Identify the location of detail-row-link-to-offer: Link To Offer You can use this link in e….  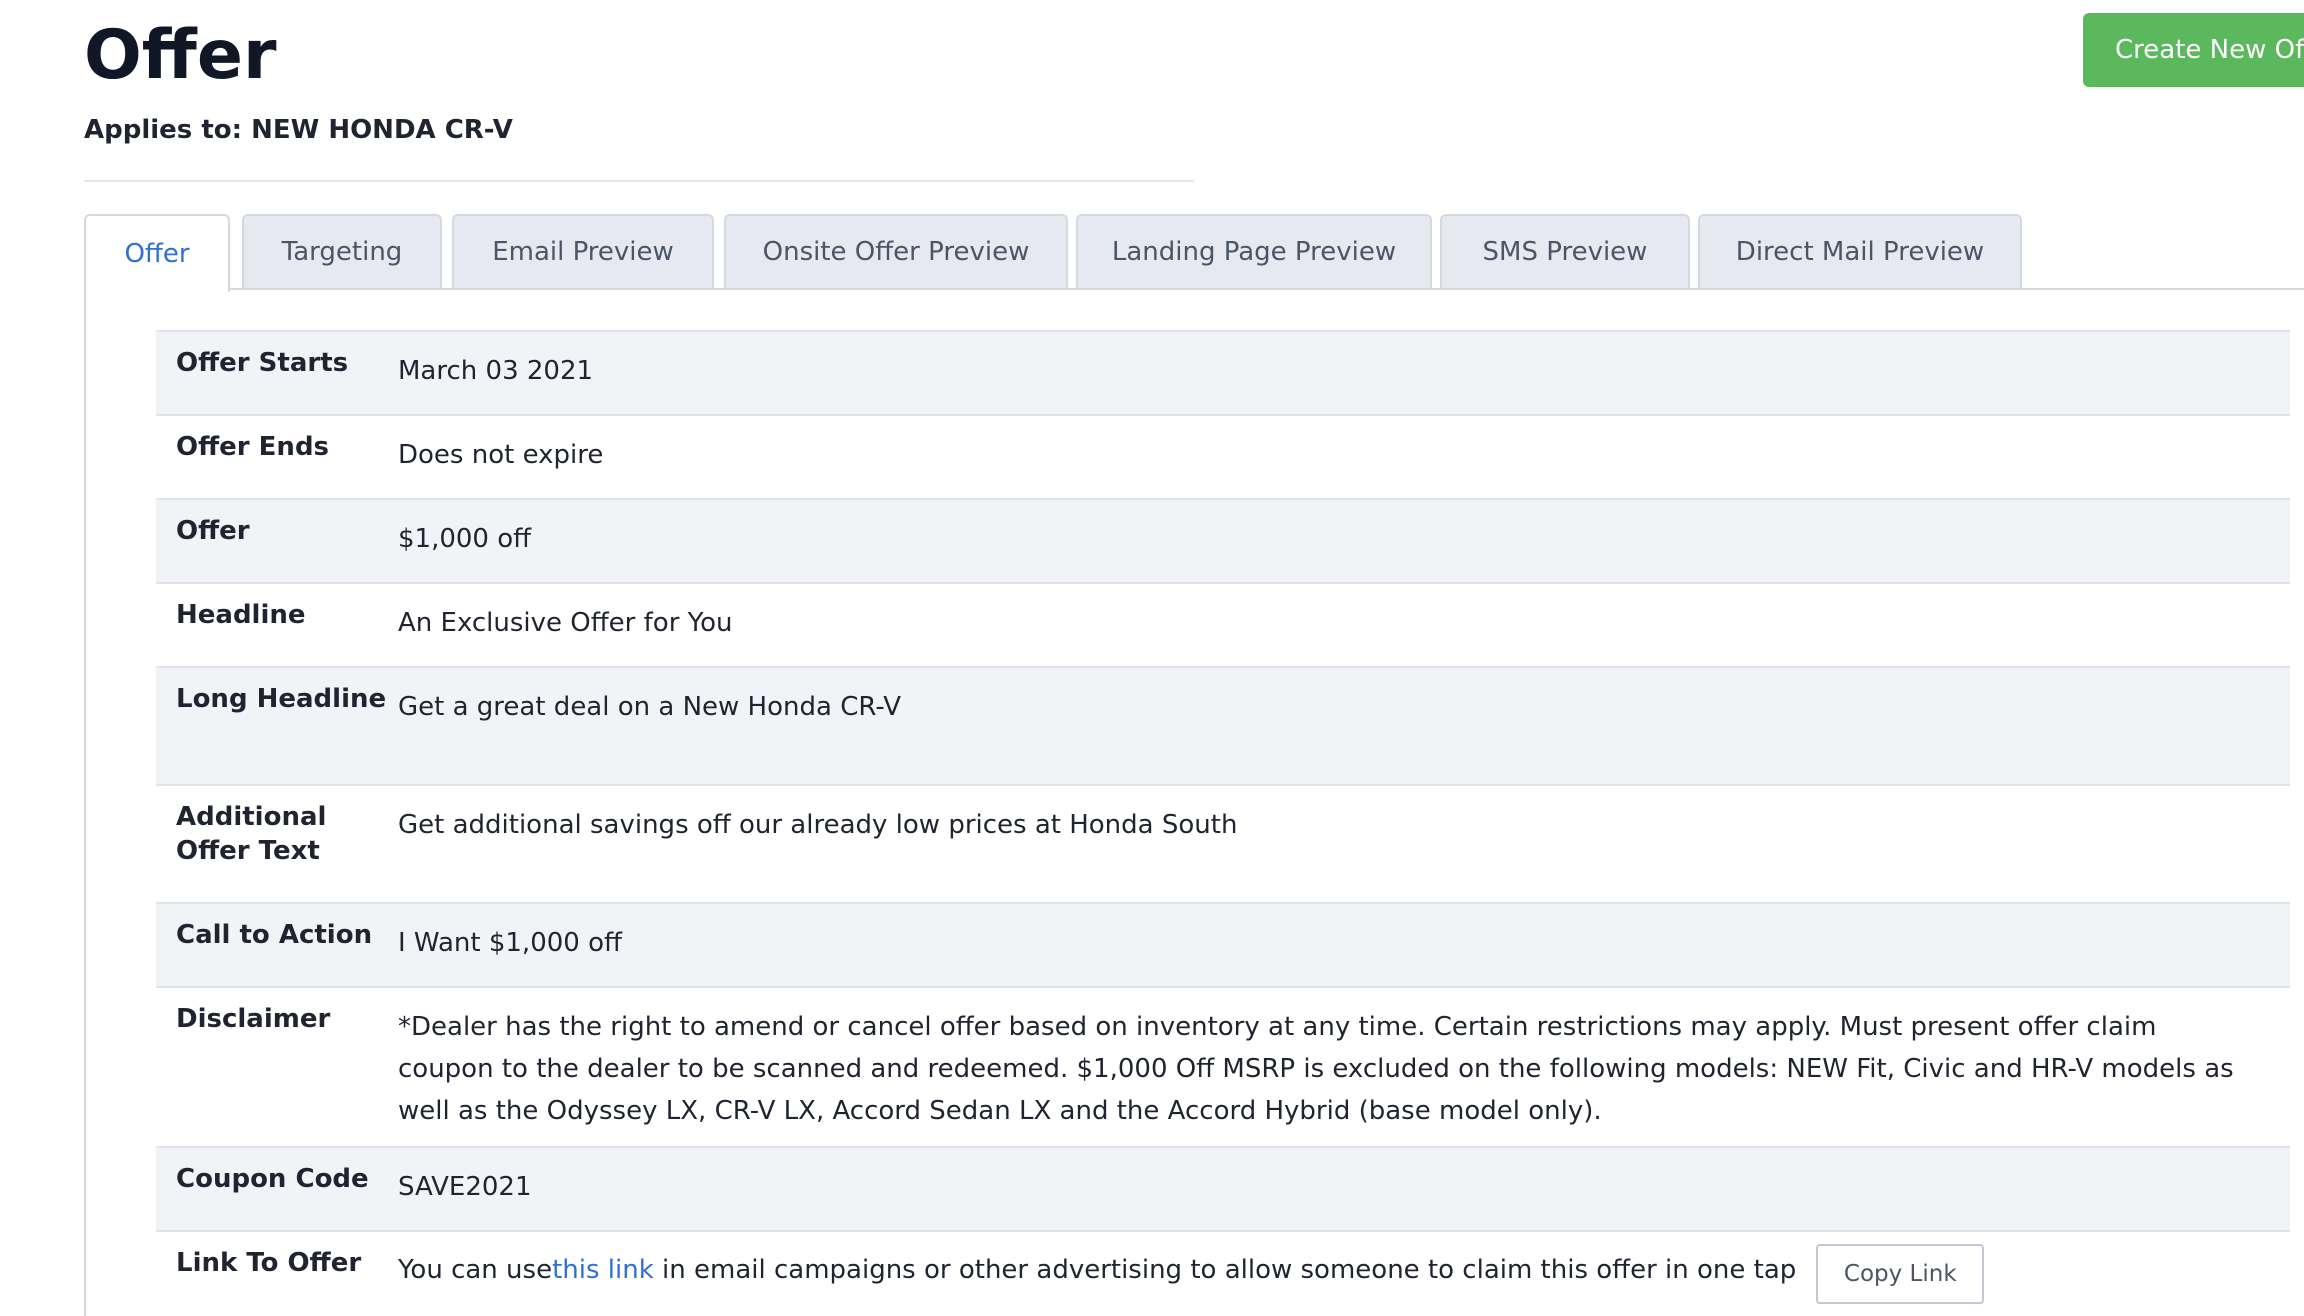
(1223, 1272).